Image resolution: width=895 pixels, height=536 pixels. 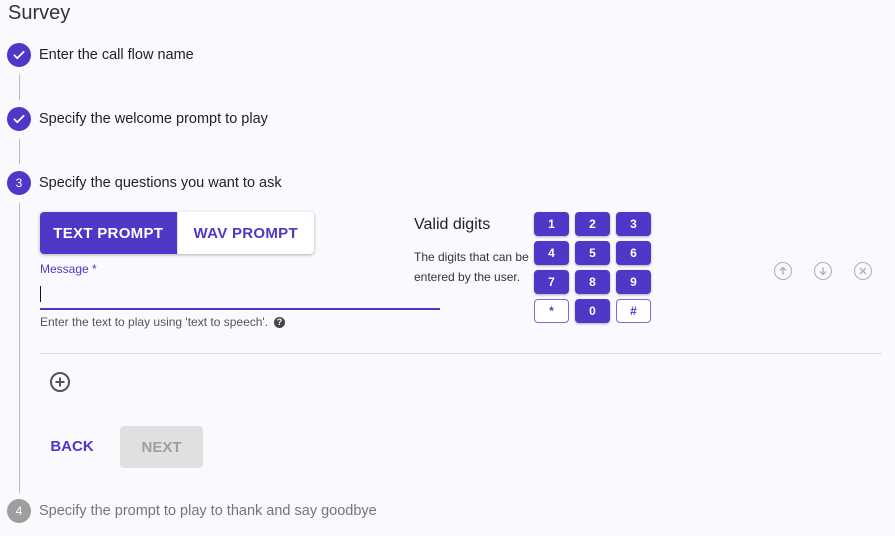 What do you see at coordinates (551, 282) in the screenshot?
I see `digit-key-7: 7` at bounding box center [551, 282].